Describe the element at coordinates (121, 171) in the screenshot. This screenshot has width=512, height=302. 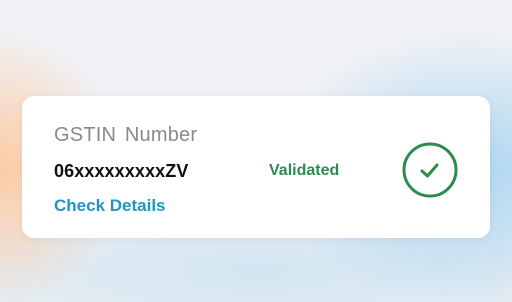
I see `gstin-number: 06xxxxxxxxxZV` at that location.